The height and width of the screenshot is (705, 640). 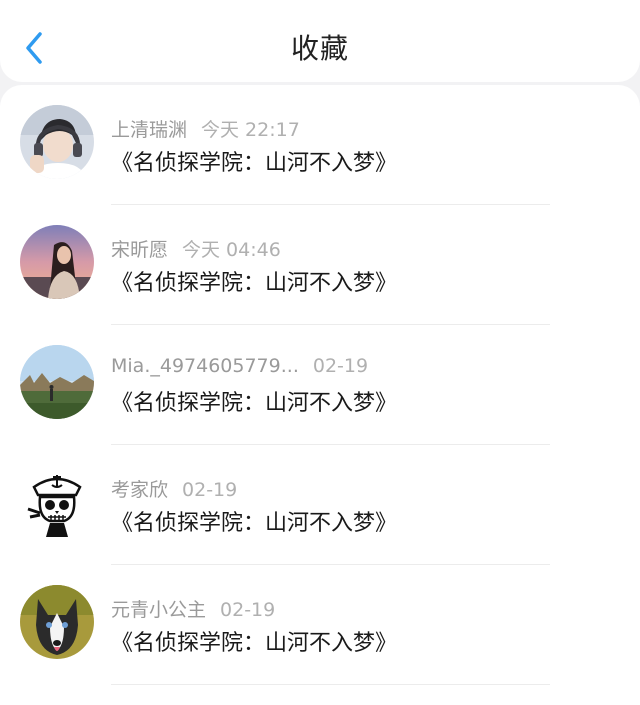 I want to click on user-name: 上清瑞渊, so click(x=149, y=130).